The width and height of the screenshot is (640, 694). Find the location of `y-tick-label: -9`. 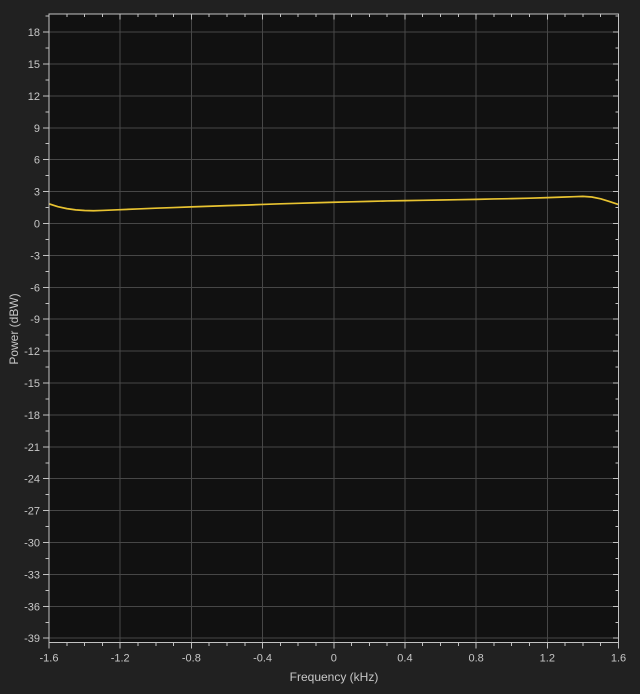

y-tick-label: -9 is located at coordinates (35, 320).